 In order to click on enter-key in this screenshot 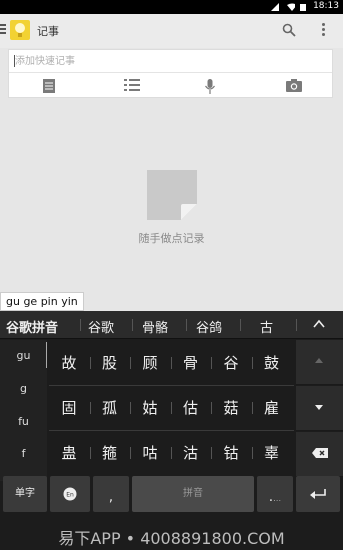, I will do `click(318, 494)`.